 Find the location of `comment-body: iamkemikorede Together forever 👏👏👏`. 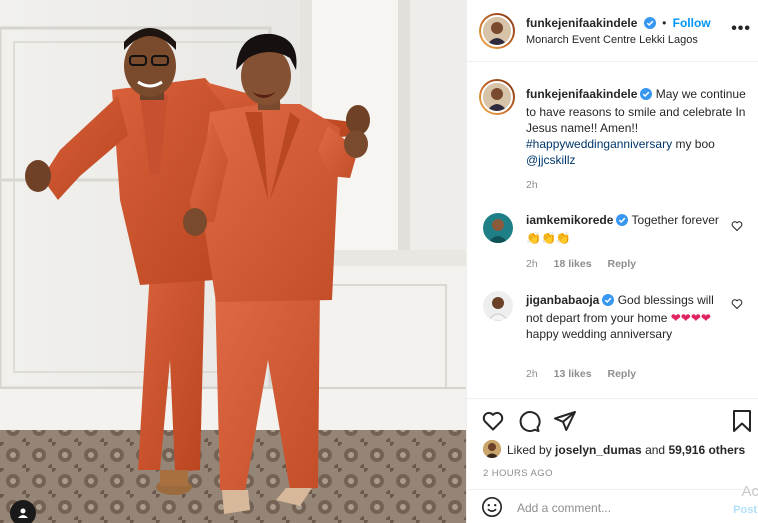

comment-body: iamkemikorede Together forever 👏👏👏 is located at coordinates (626, 229).